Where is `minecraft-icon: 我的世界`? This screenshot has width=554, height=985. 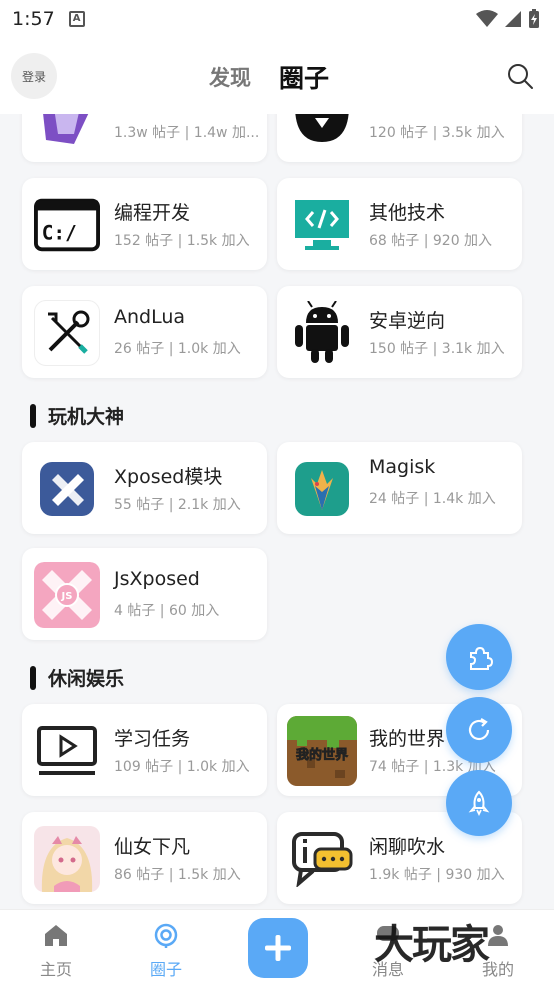
minecraft-icon: 我的世界 is located at coordinates (322, 751).